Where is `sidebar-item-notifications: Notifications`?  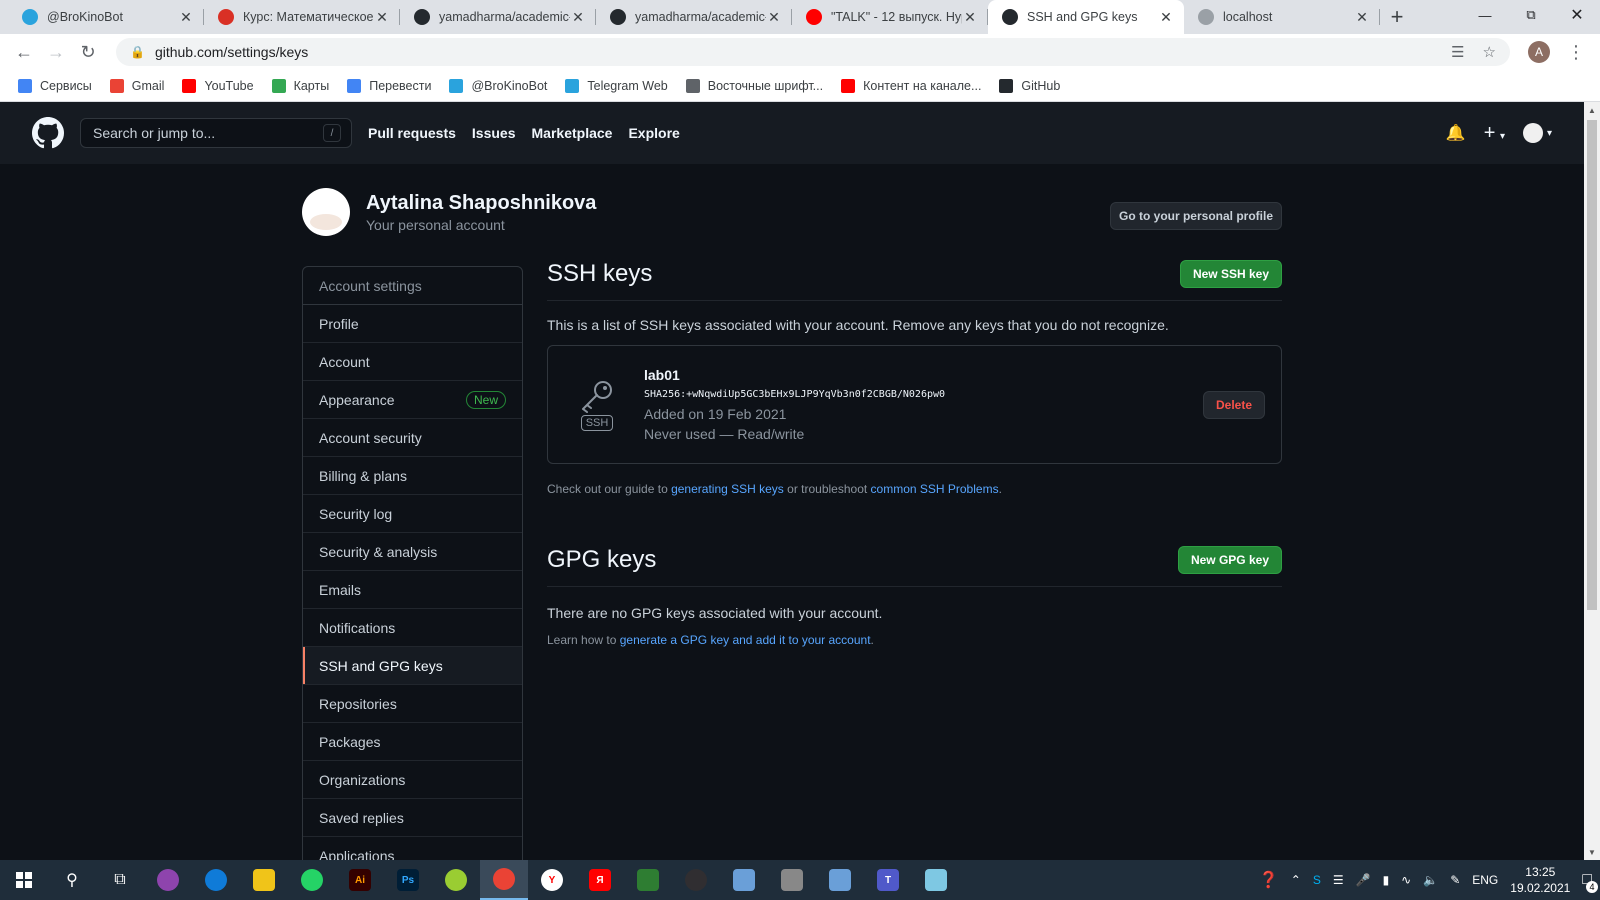 sidebar-item-notifications: Notifications is located at coordinates (412, 628).